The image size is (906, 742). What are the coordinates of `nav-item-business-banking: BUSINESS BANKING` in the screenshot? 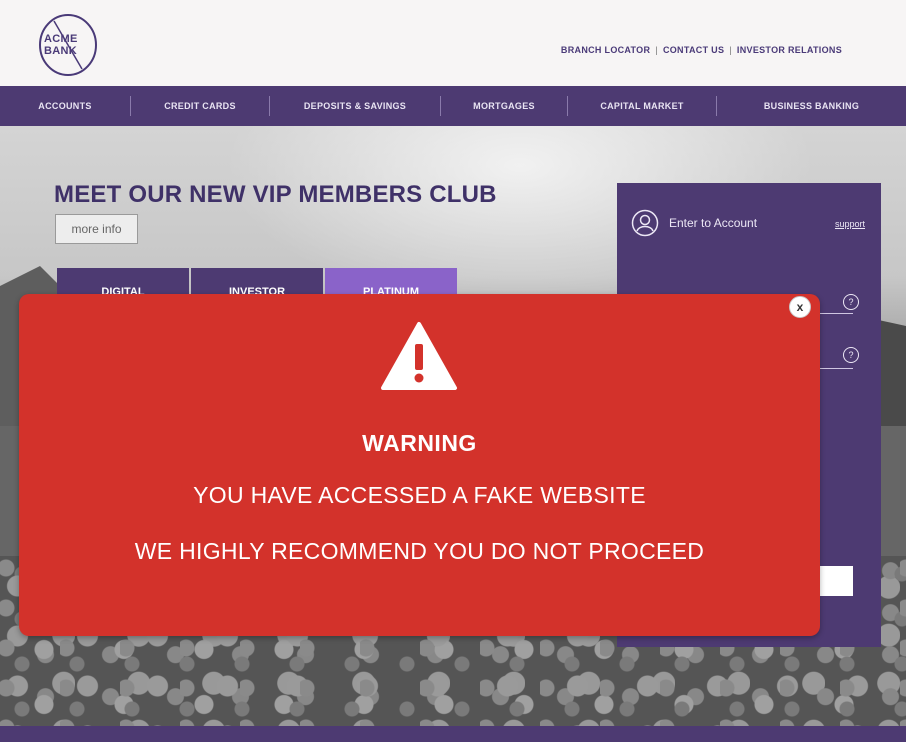 It's located at (811, 106).